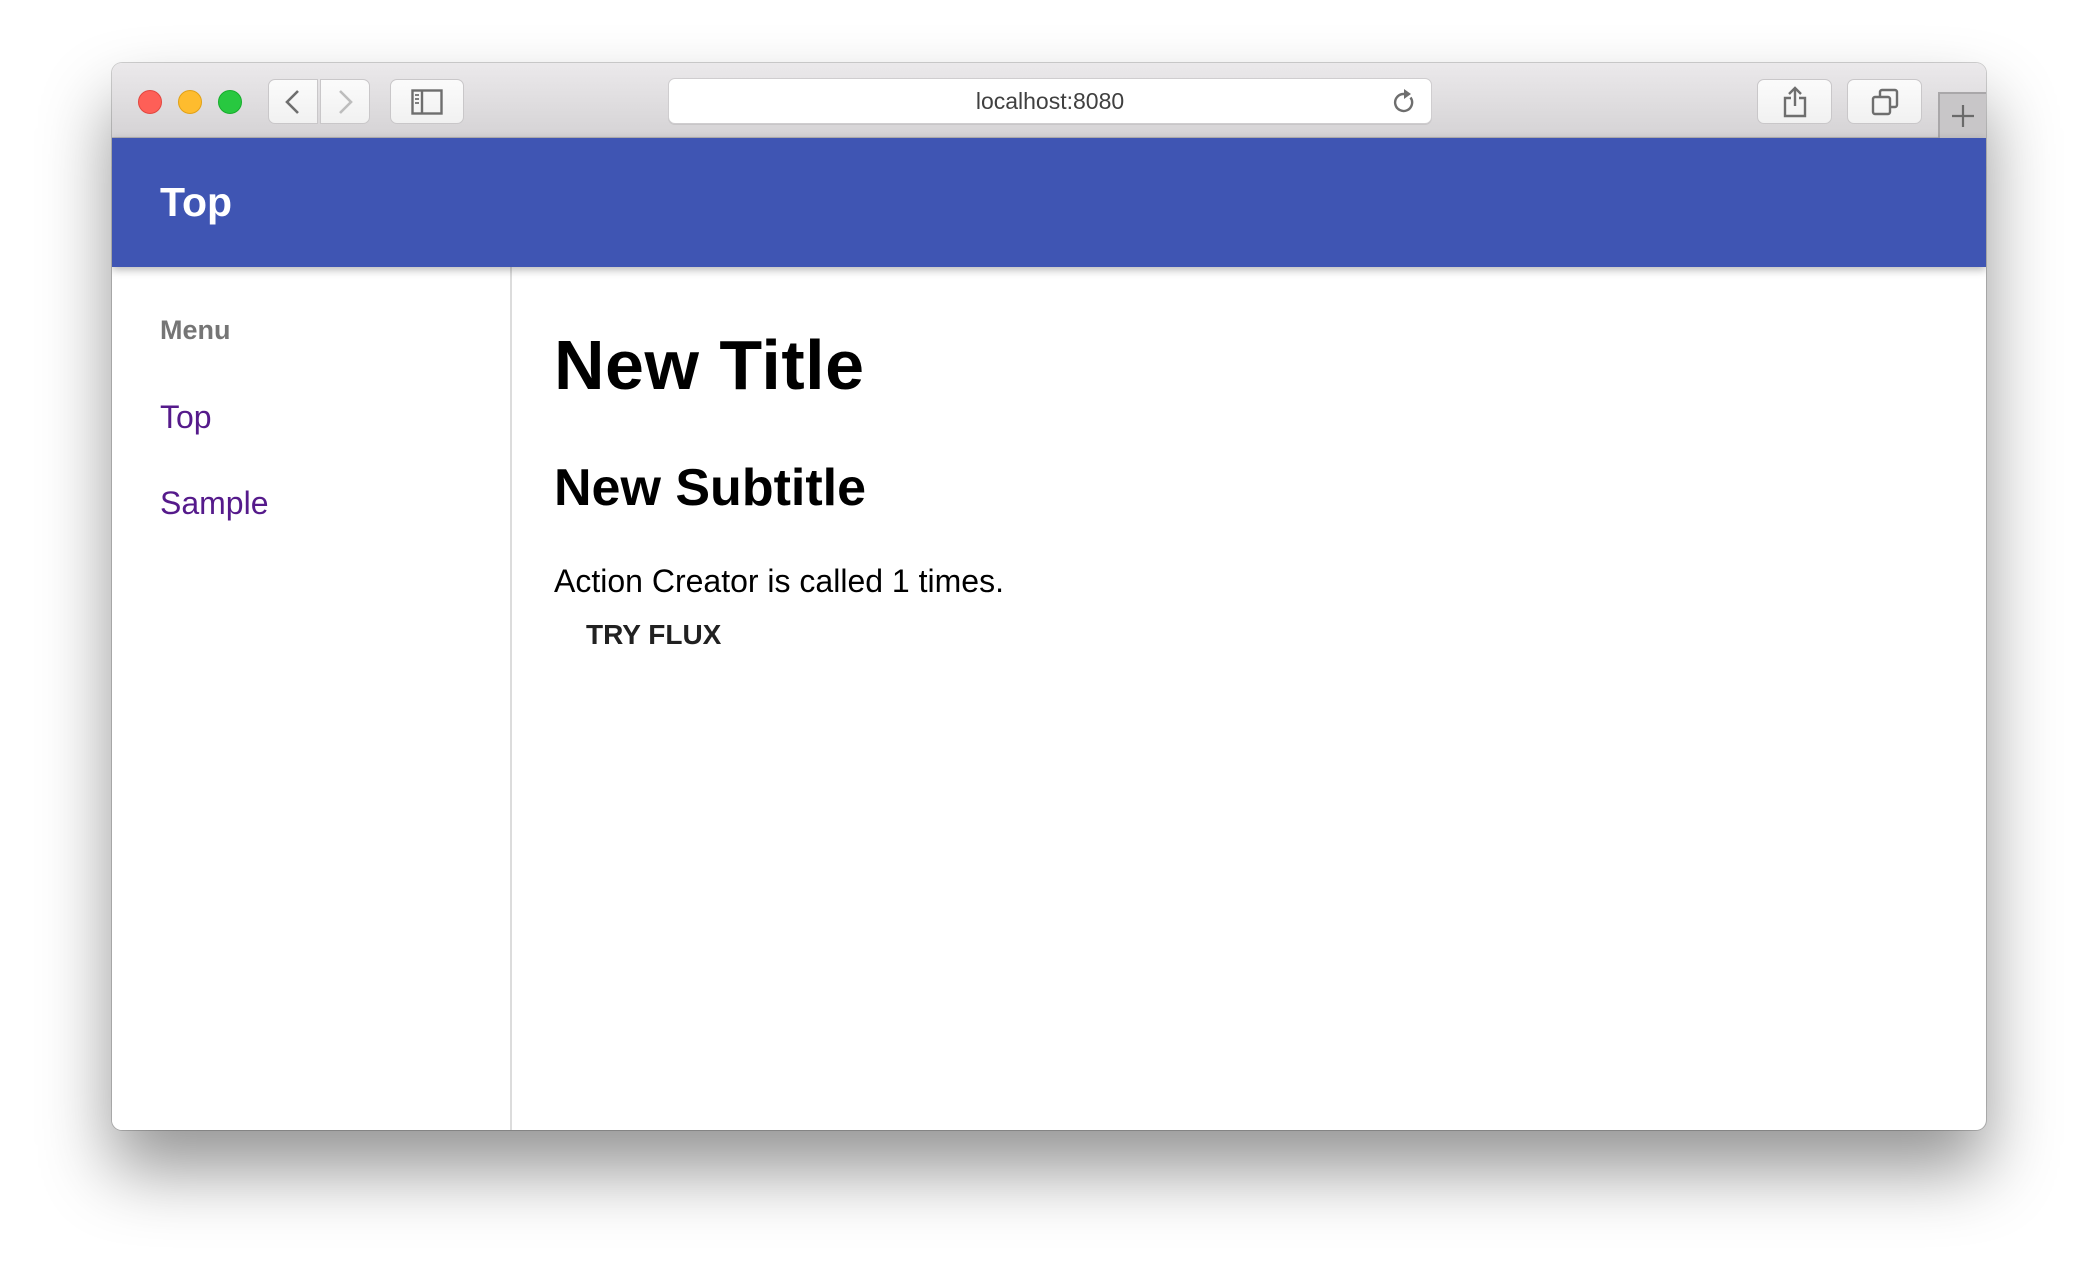  I want to click on plus-icon, so click(1963, 116).